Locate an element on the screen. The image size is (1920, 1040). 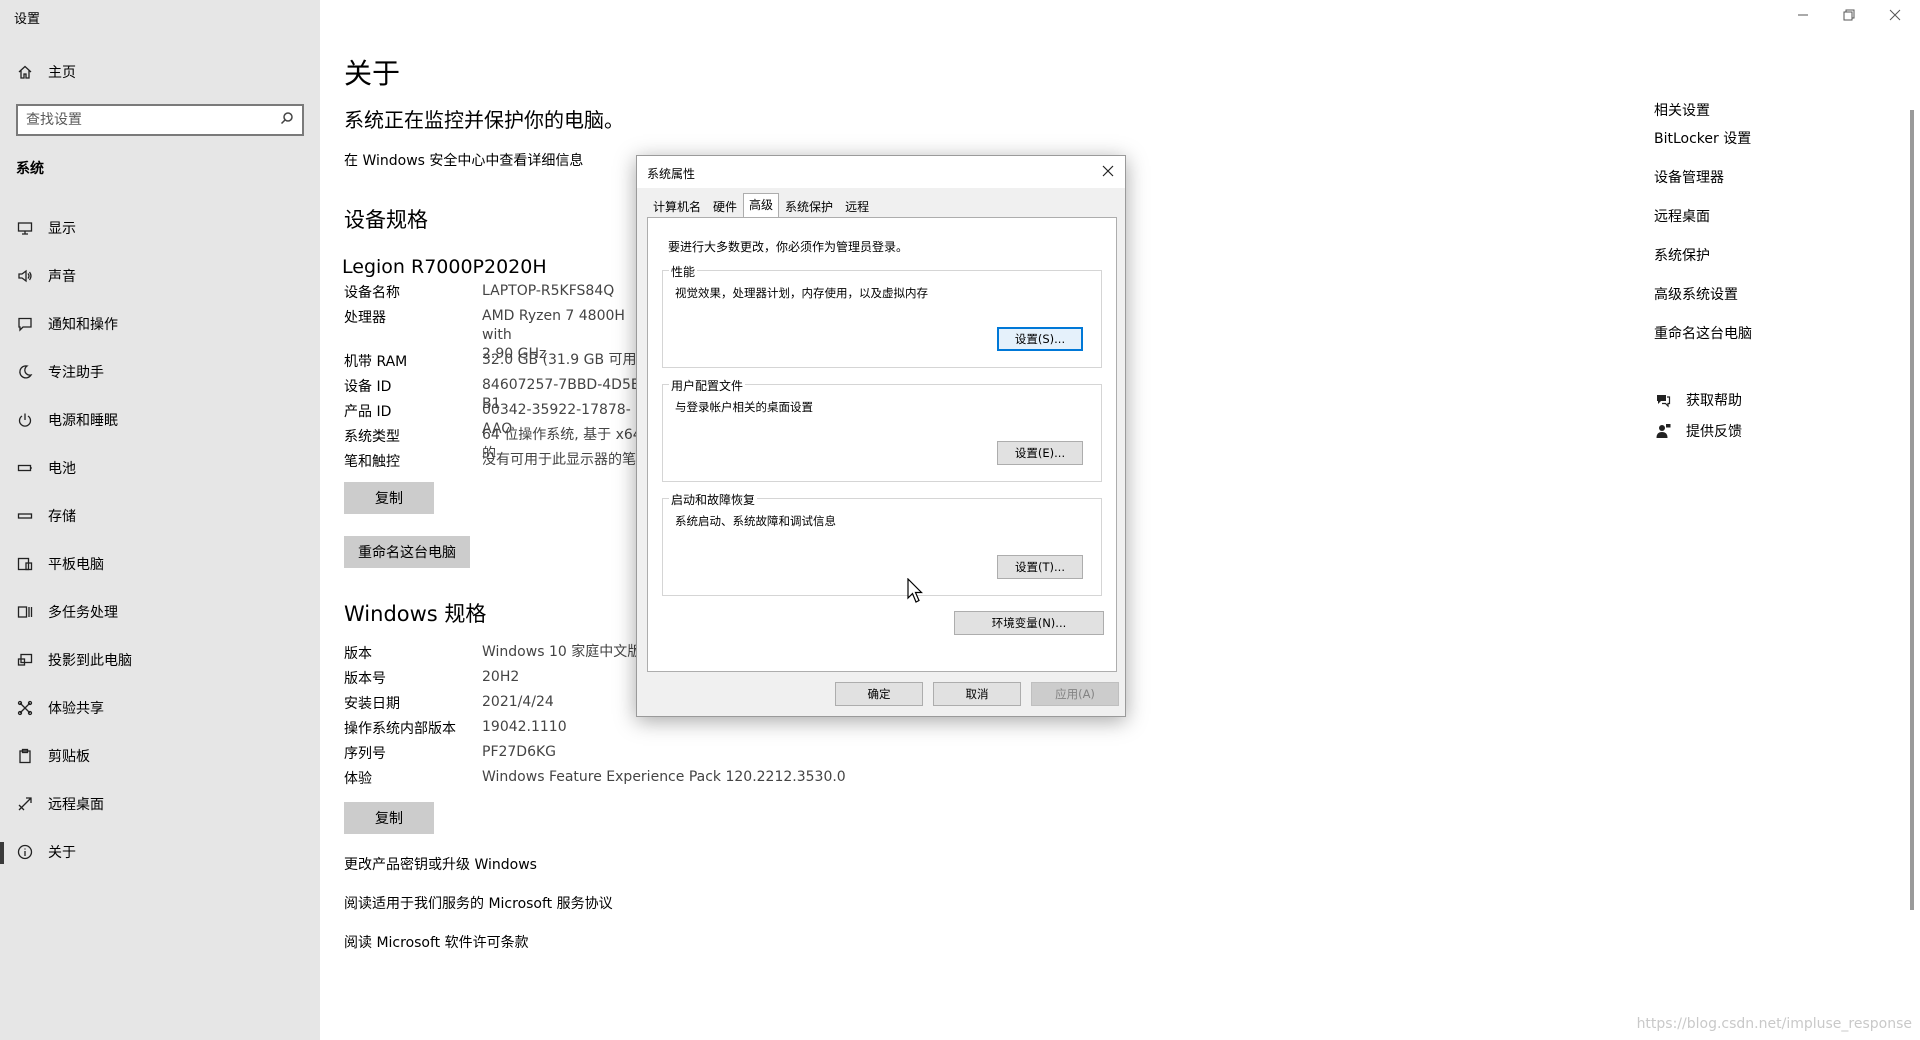
sidebar-item-multitasking: 多任务处理 is located at coordinates (160, 612).